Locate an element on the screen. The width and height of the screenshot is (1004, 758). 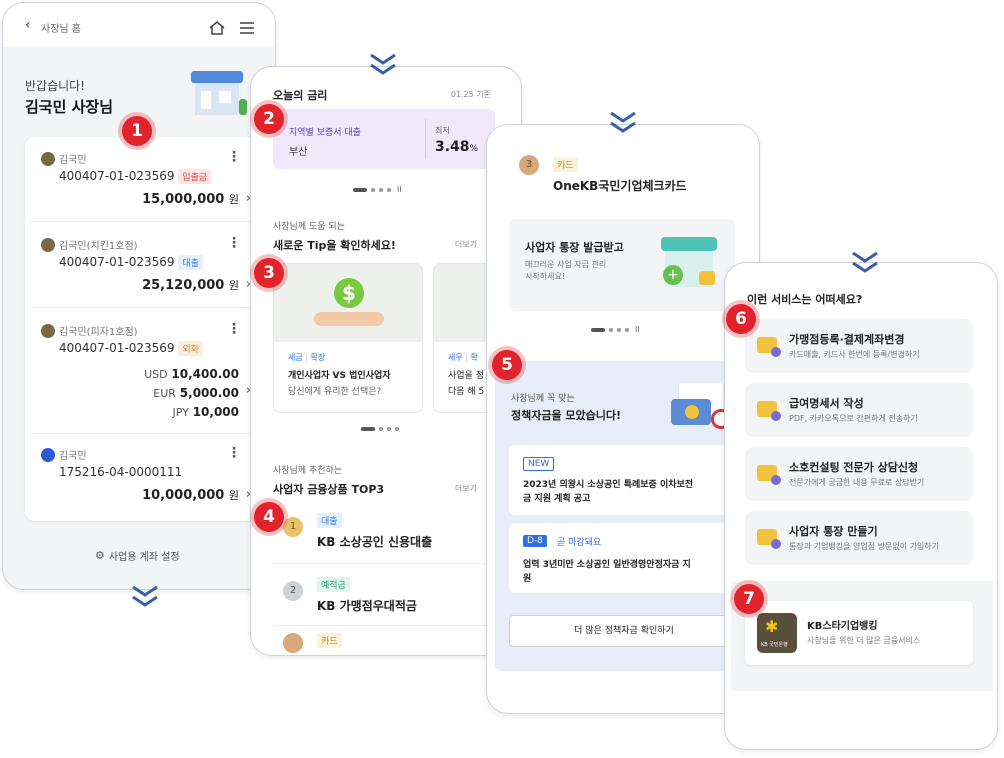
tip-card: $ 세금 | 확장 개인사업자 VS 법인사업자 당신에게 유리한 선택은? is located at coordinates (348, 338).